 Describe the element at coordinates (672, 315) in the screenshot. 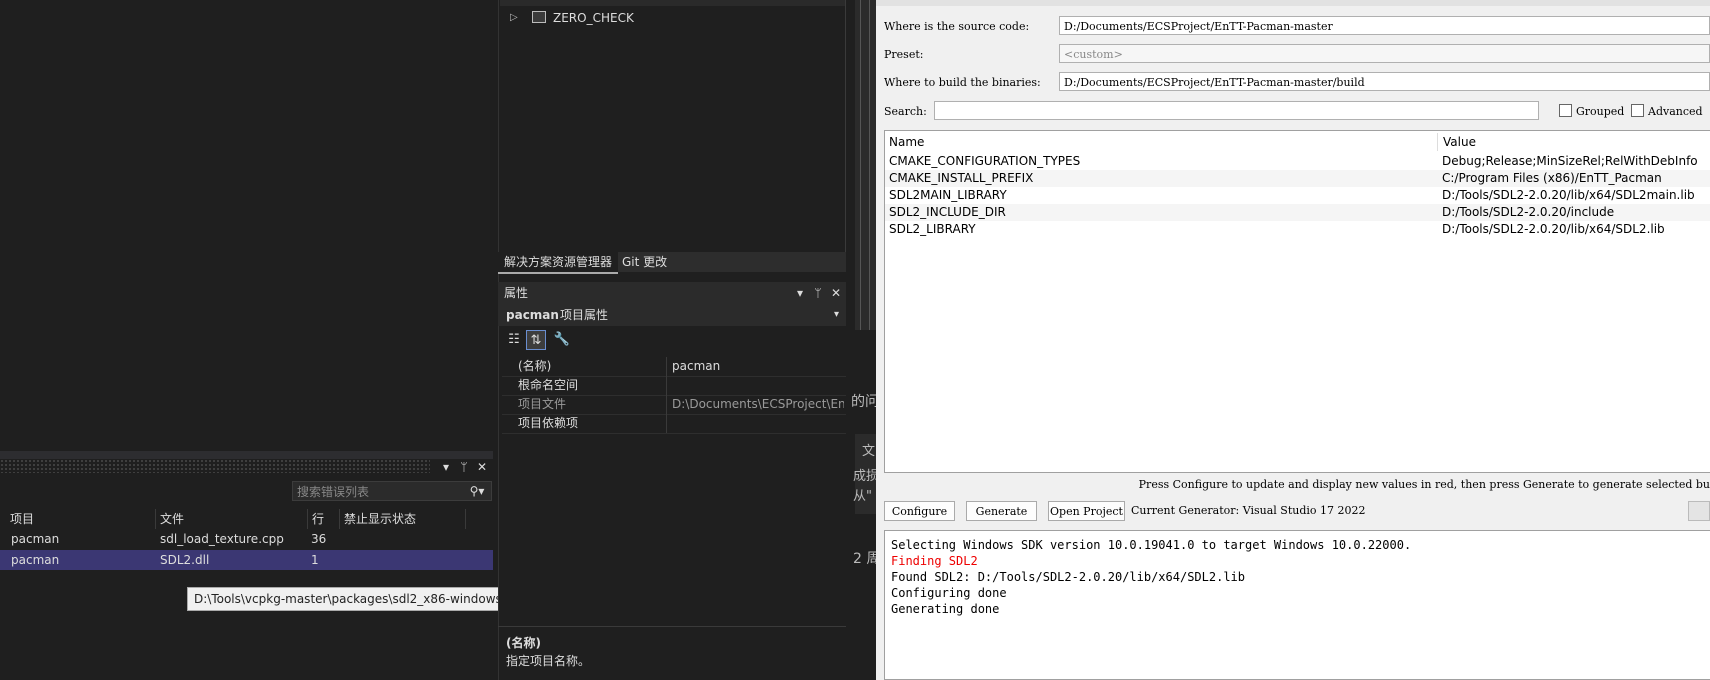

I see `properties-object-selector: pacman 项目属性 ▾` at that location.